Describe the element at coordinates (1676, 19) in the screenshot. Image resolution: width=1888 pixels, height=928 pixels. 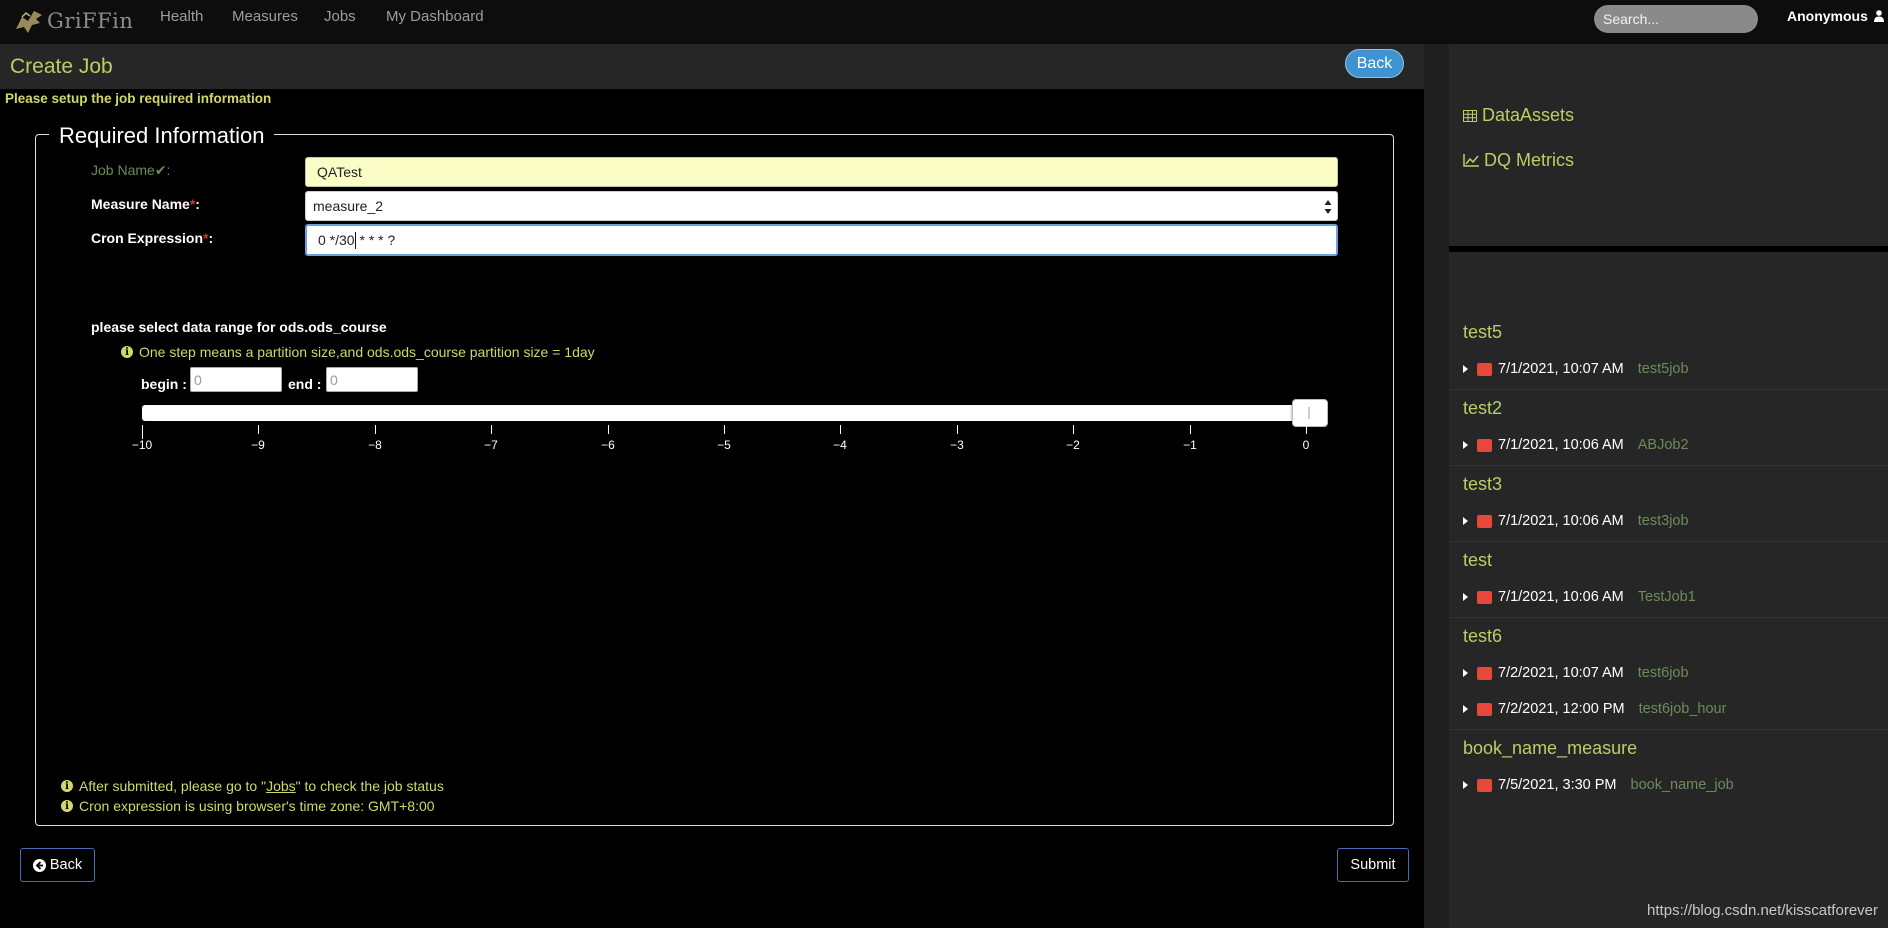
I see `search-input` at that location.